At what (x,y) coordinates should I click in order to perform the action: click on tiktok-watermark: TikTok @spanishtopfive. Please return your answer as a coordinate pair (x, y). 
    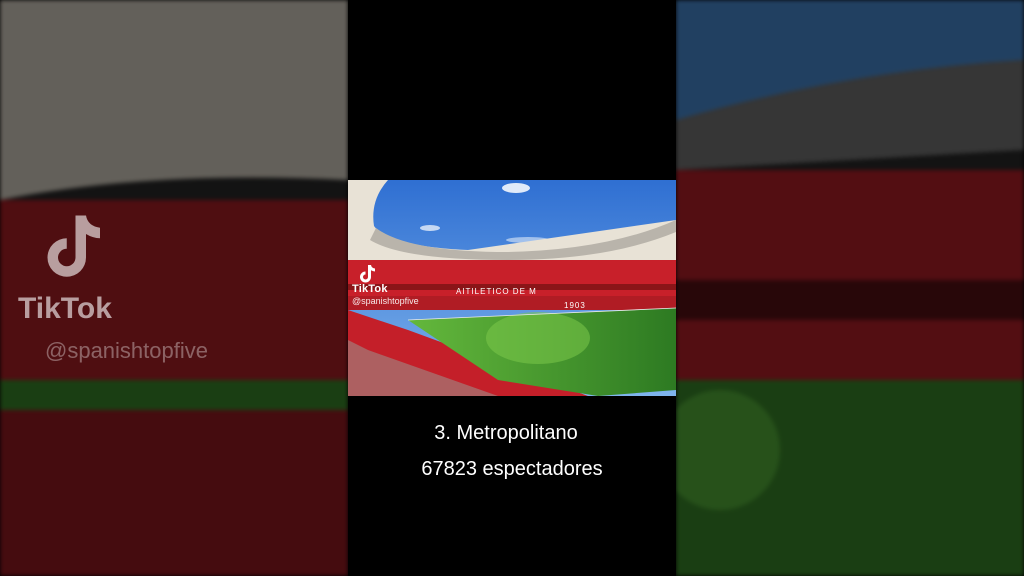
    Looking at the image, I should click on (385, 285).